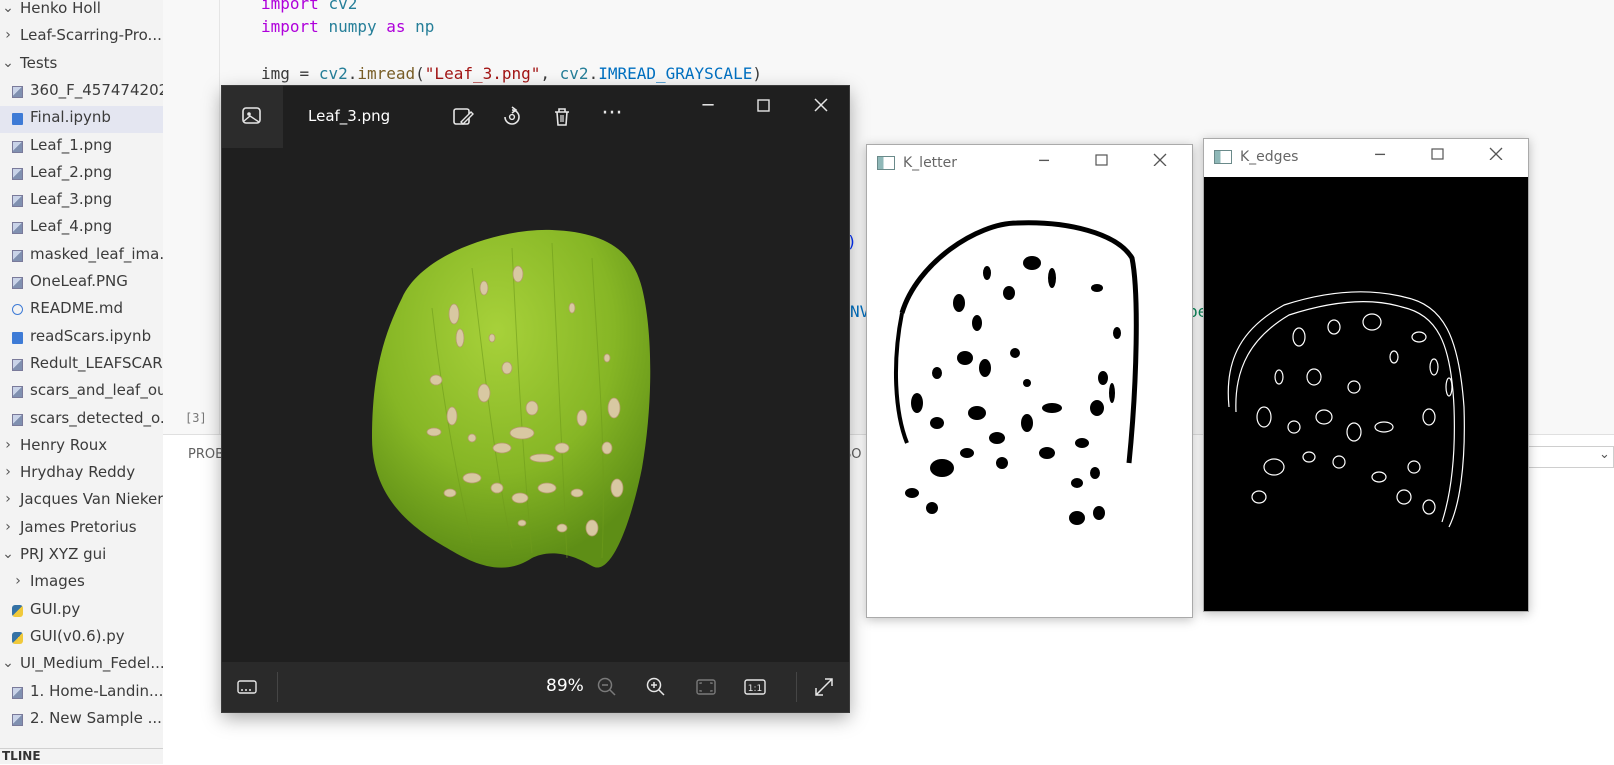 The image size is (1614, 765). What do you see at coordinates (511, 398) in the screenshot?
I see `leaf-photo` at bounding box center [511, 398].